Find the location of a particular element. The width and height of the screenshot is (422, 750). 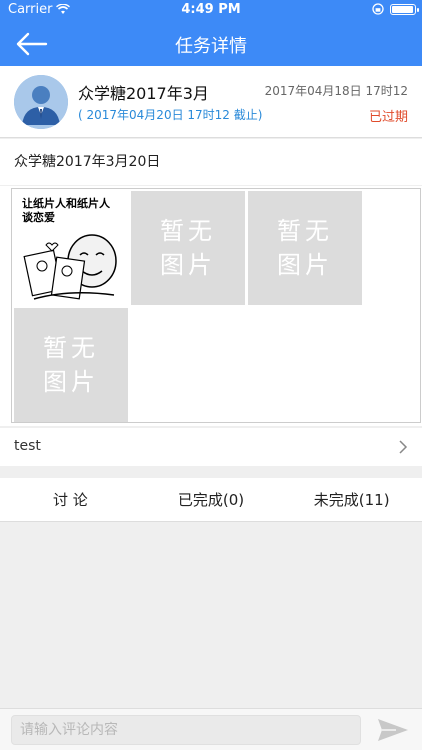

comment-input is located at coordinates (186, 730).